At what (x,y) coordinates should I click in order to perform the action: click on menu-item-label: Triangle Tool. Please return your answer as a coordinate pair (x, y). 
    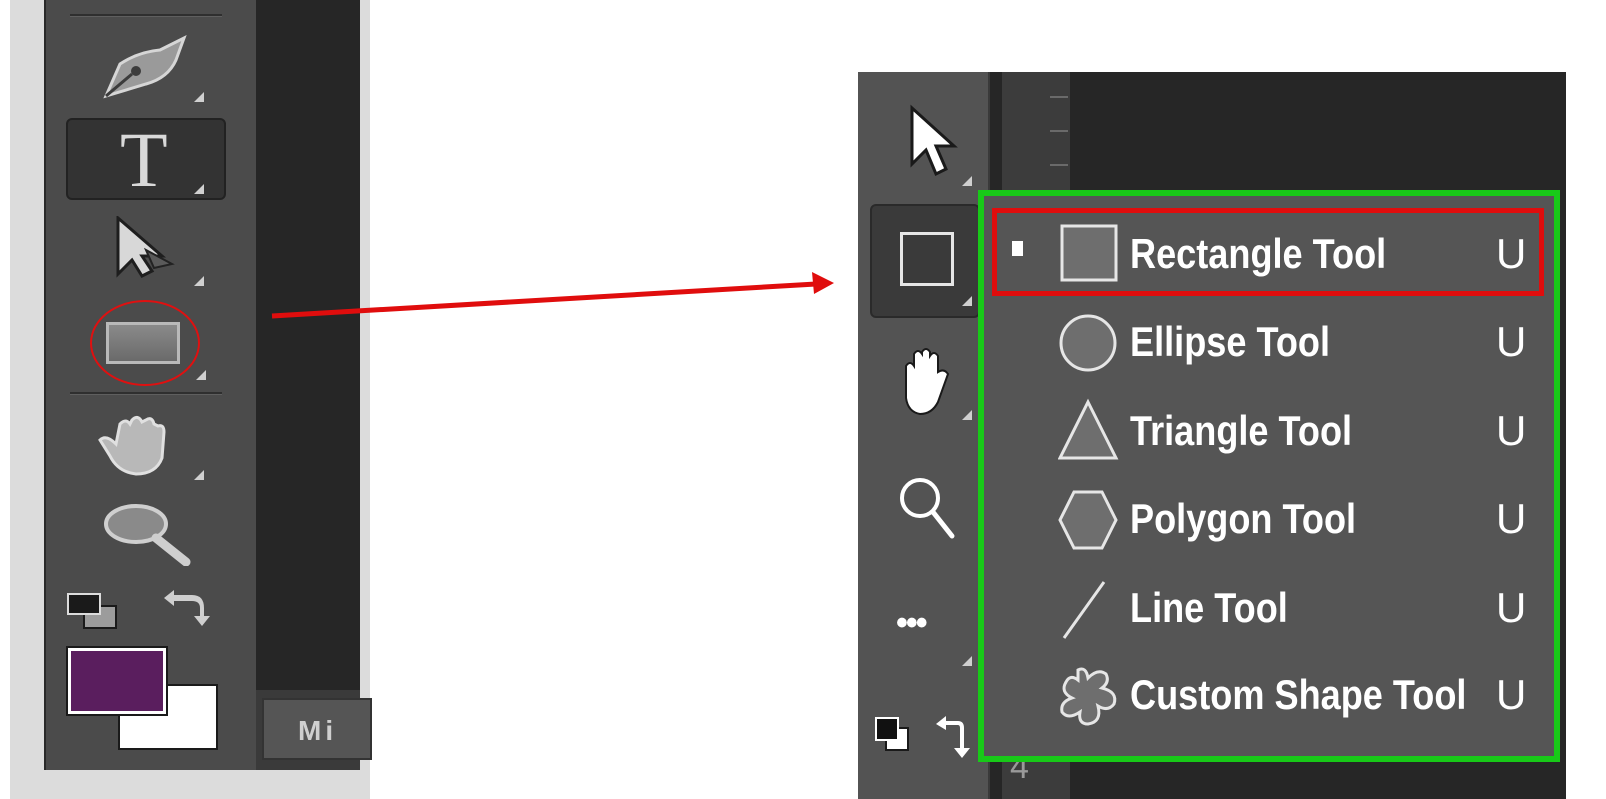
    Looking at the image, I should click on (1241, 430).